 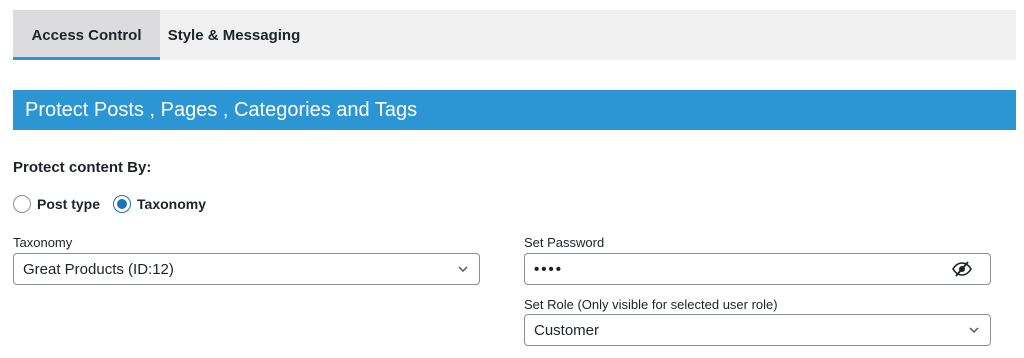 What do you see at coordinates (567, 330) in the screenshot?
I see `role-select-value: Customer` at bounding box center [567, 330].